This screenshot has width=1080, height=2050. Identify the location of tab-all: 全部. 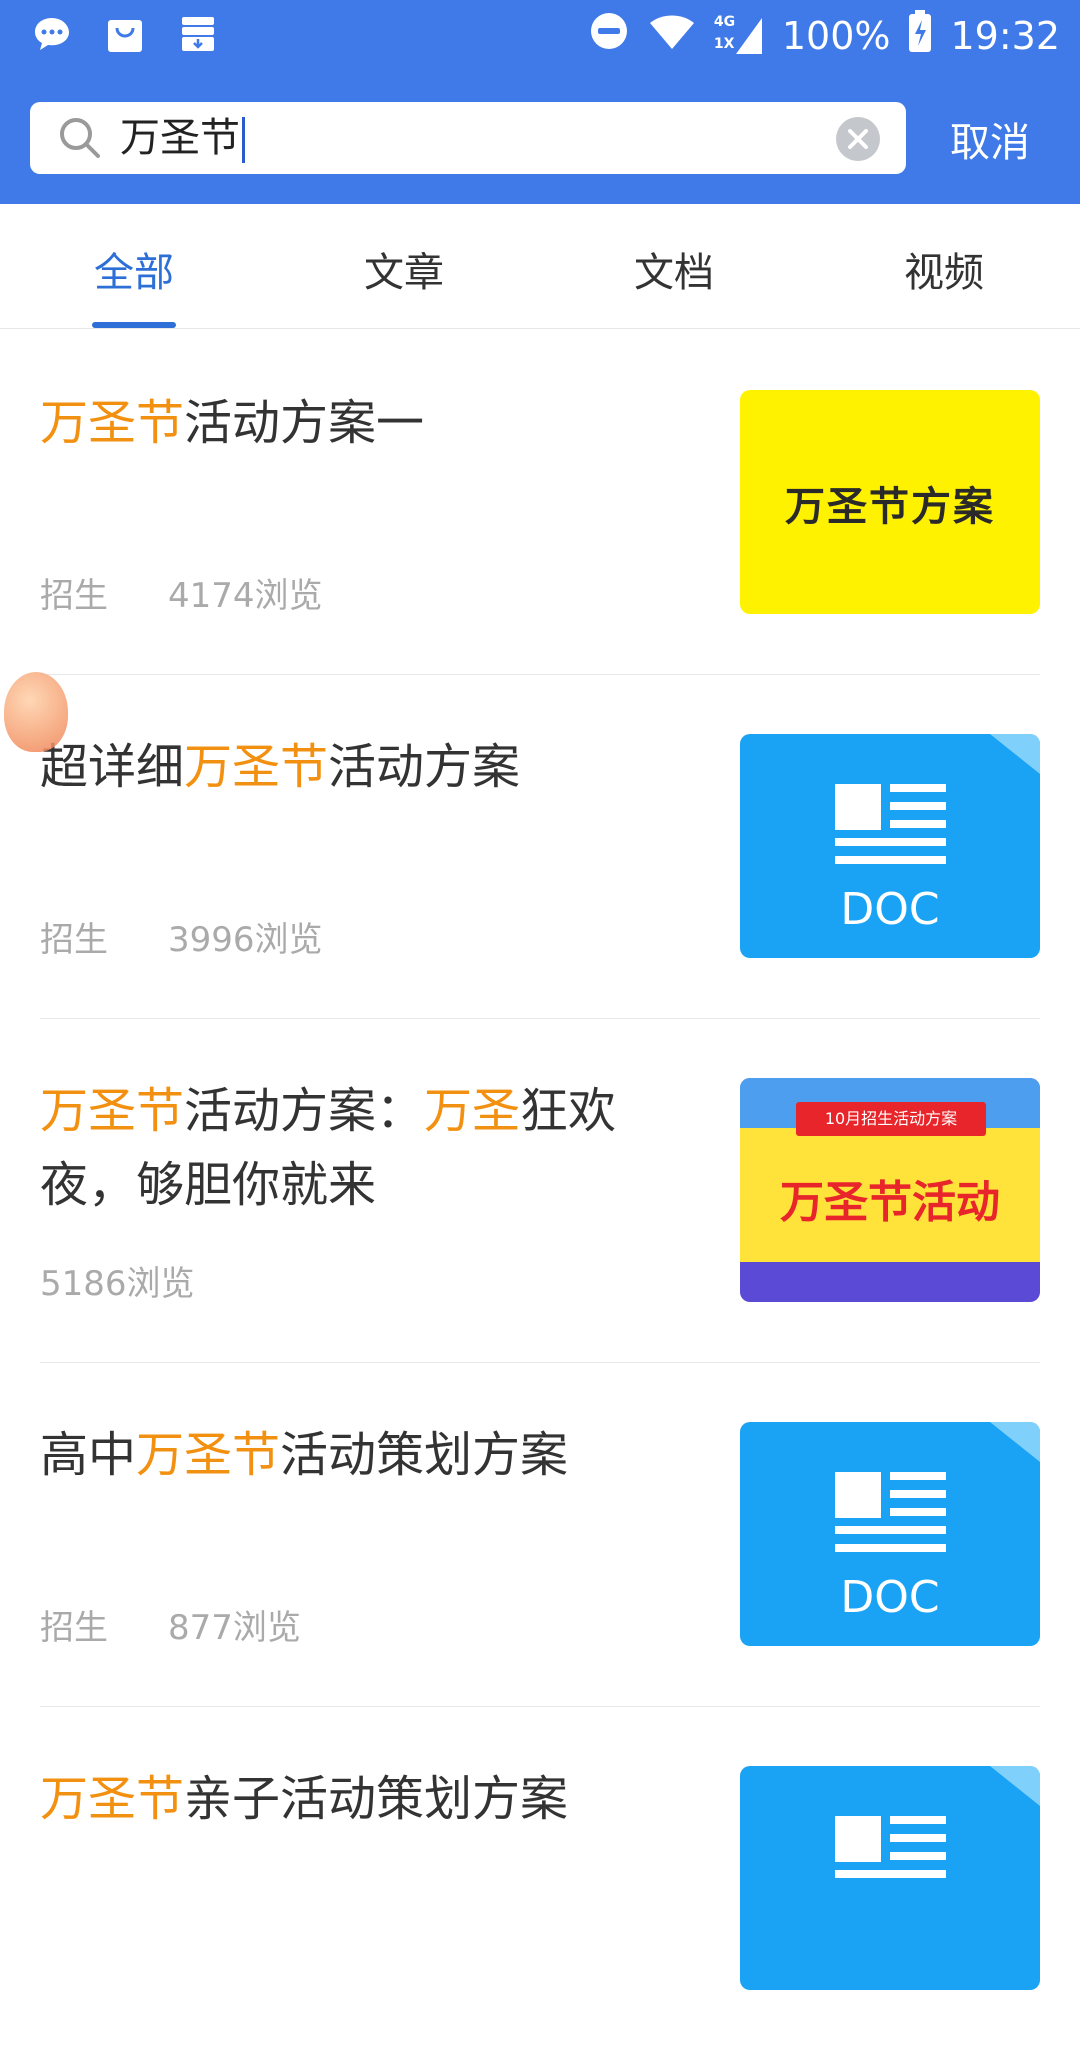
(134, 269).